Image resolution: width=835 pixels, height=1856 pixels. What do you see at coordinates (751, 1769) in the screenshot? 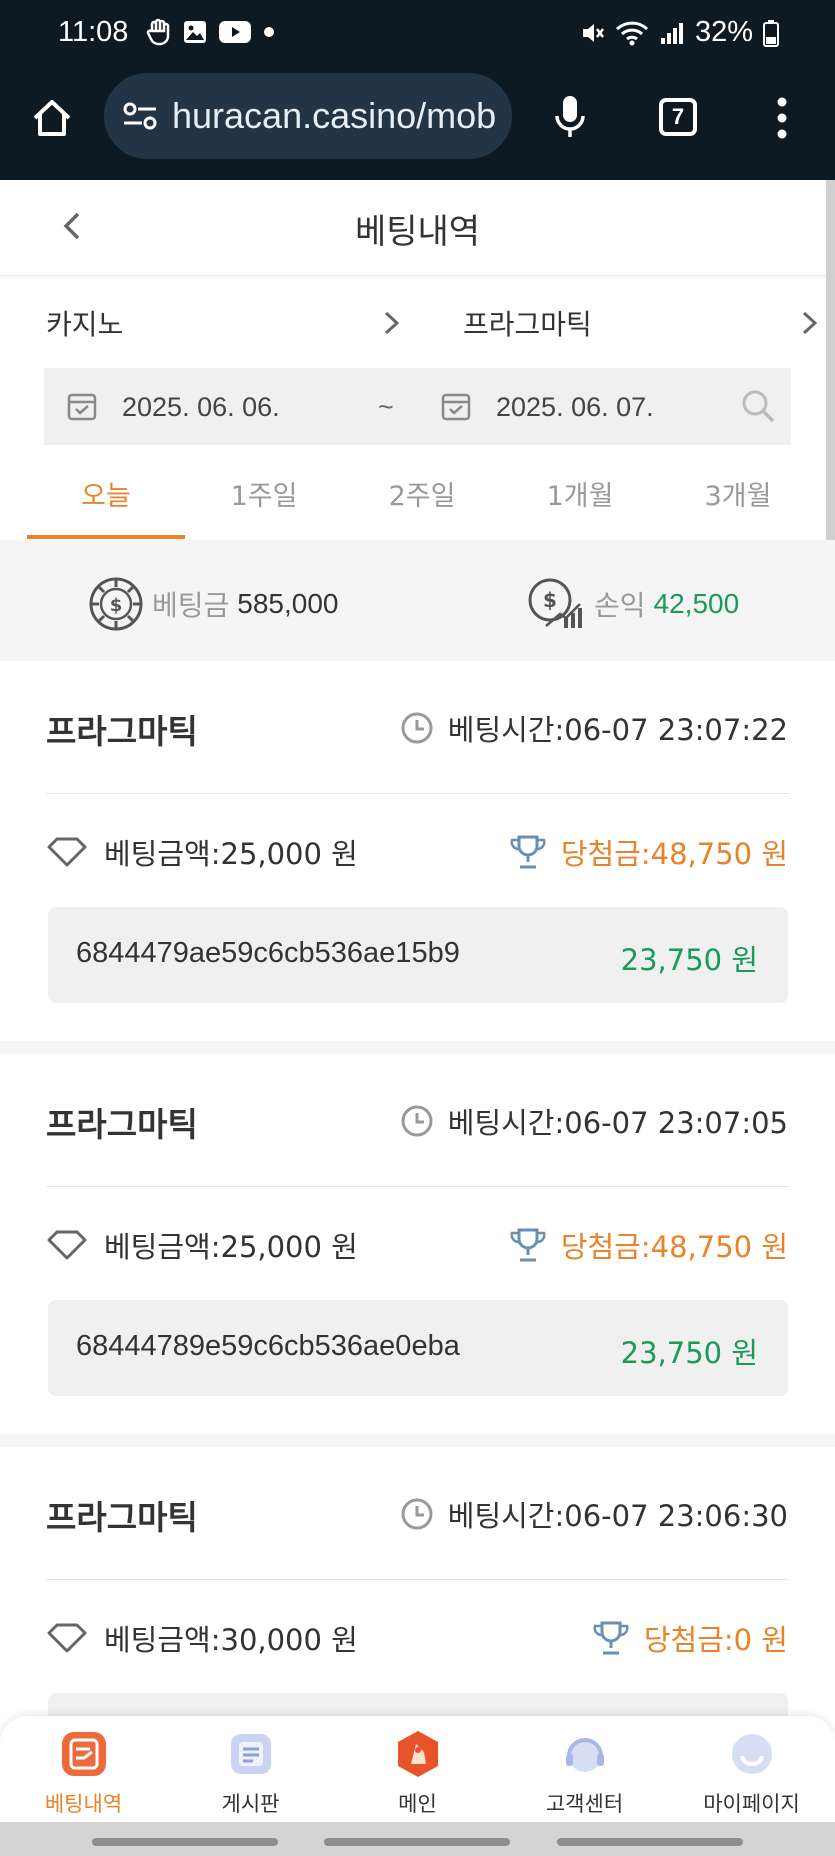
I see `nav-my-page: 마이페이지` at bounding box center [751, 1769].